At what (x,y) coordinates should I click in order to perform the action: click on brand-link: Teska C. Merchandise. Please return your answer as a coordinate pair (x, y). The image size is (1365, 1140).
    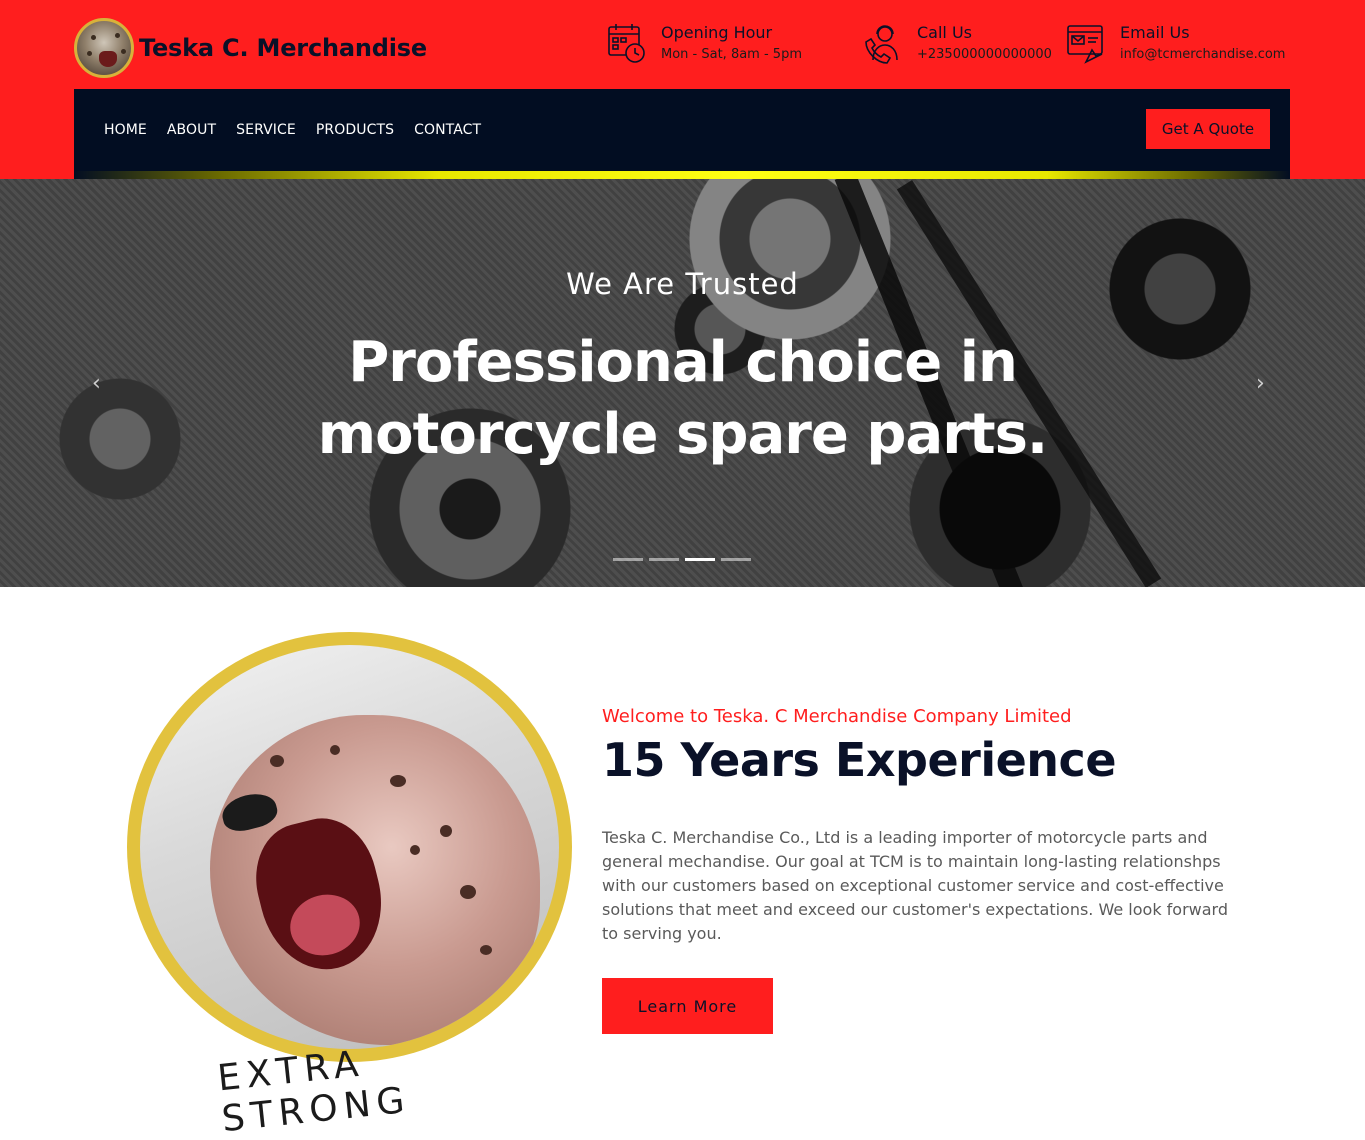
    Looking at the image, I should click on (250, 48).